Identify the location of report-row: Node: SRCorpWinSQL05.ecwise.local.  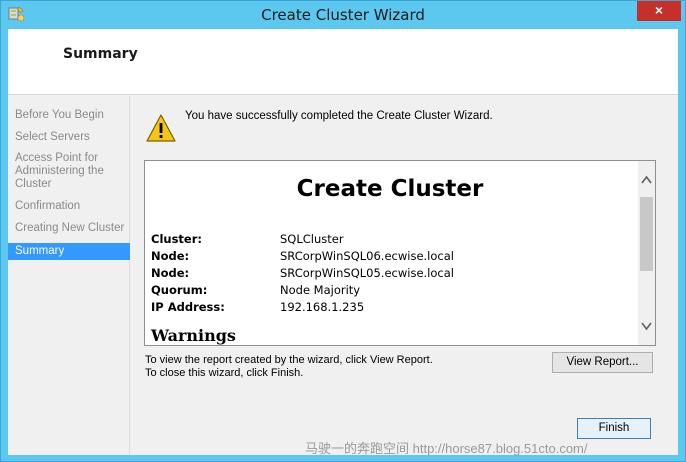
(302, 272).